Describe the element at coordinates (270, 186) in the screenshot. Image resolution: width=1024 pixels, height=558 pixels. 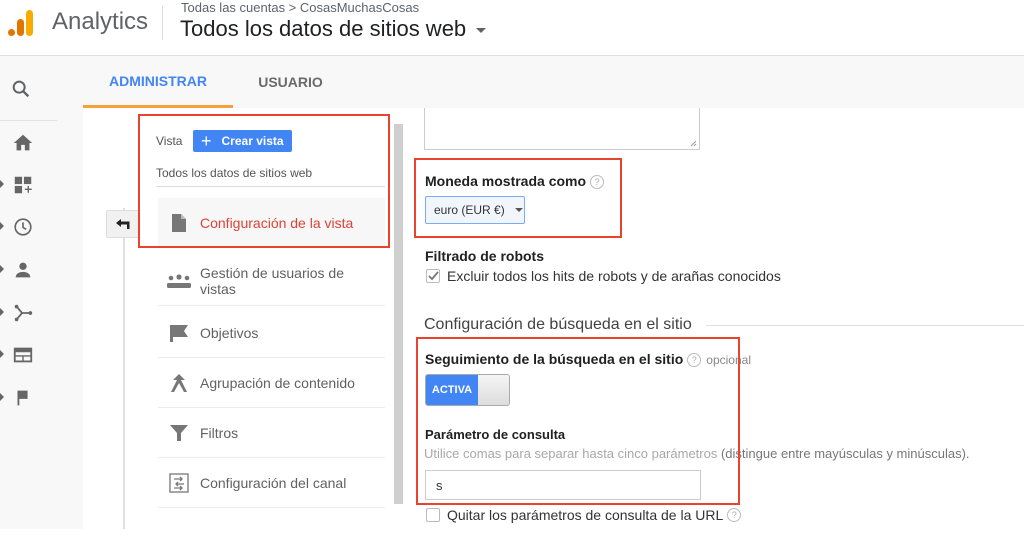
I see `view-divider` at that location.